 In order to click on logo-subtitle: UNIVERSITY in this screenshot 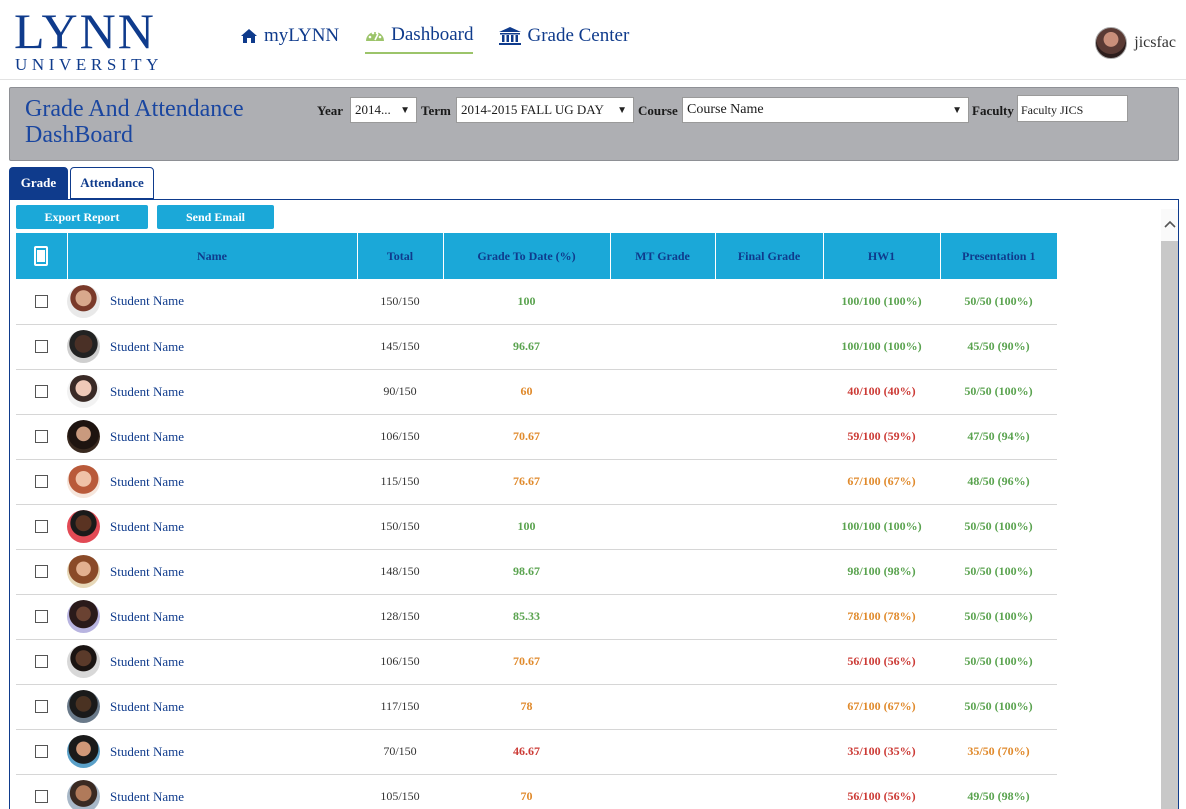, I will do `click(89, 64)`.